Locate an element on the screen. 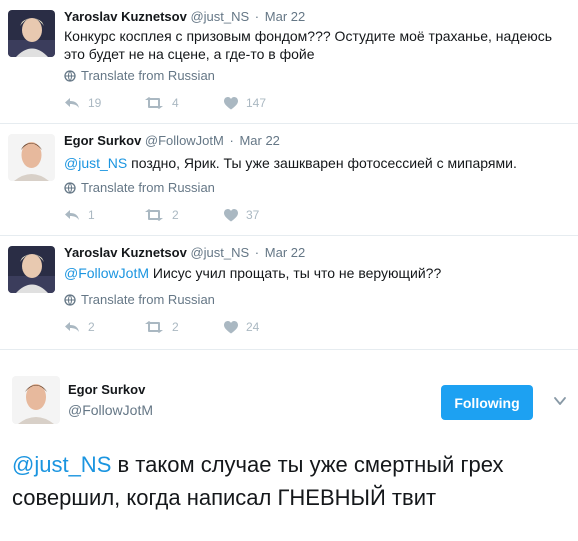  divider is located at coordinates (289, 349).